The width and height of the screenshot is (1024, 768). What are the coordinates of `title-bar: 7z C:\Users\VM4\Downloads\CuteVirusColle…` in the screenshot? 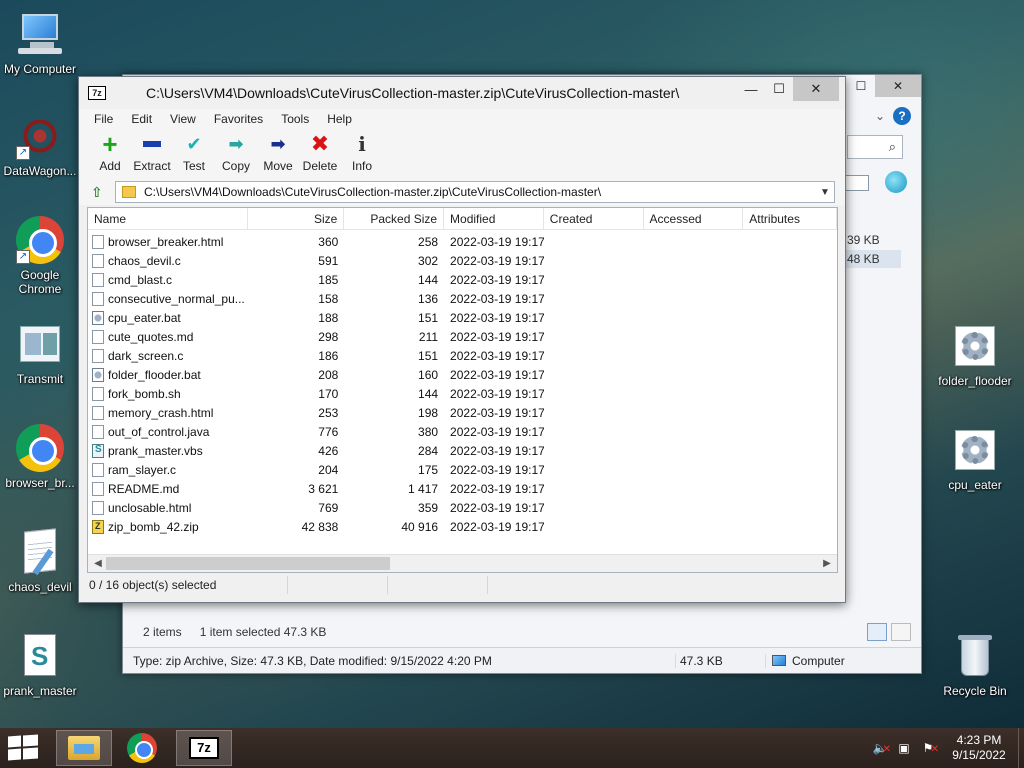 It's located at (462, 93).